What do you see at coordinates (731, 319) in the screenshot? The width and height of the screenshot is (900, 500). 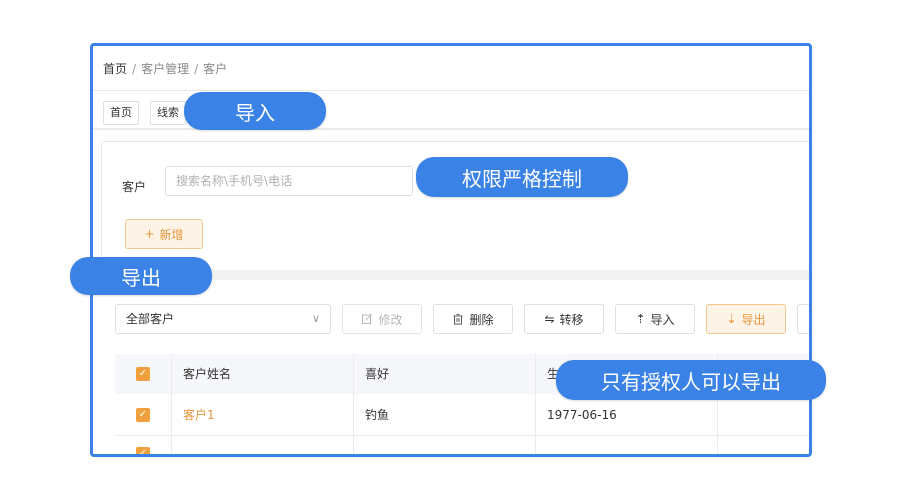 I see `download-icon: ⇣` at bounding box center [731, 319].